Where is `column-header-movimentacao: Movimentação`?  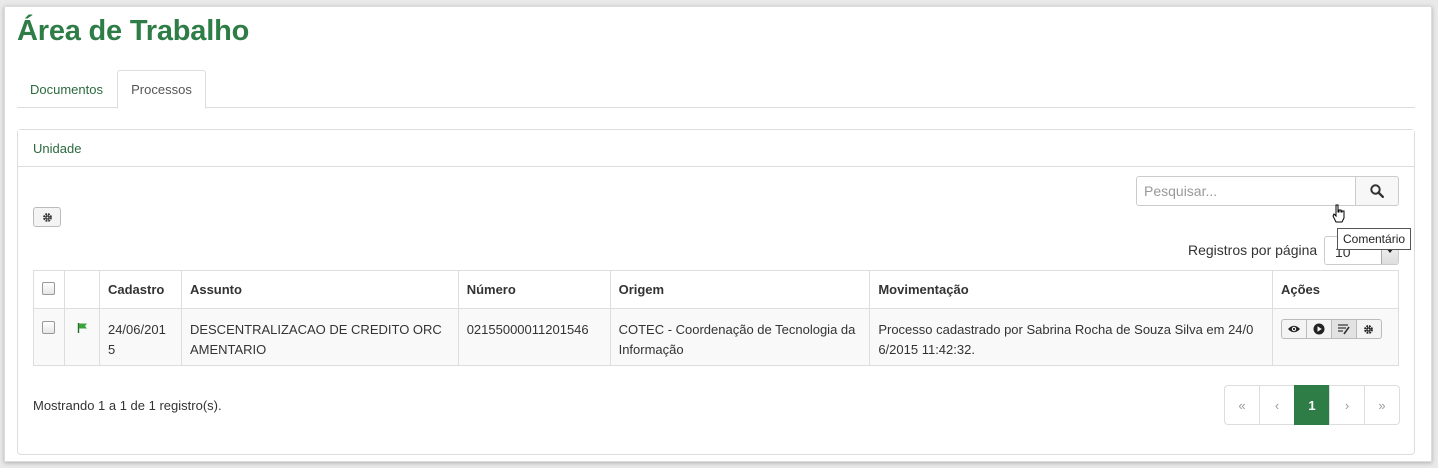
column-header-movimentacao: Movimentação is located at coordinates (1071, 289).